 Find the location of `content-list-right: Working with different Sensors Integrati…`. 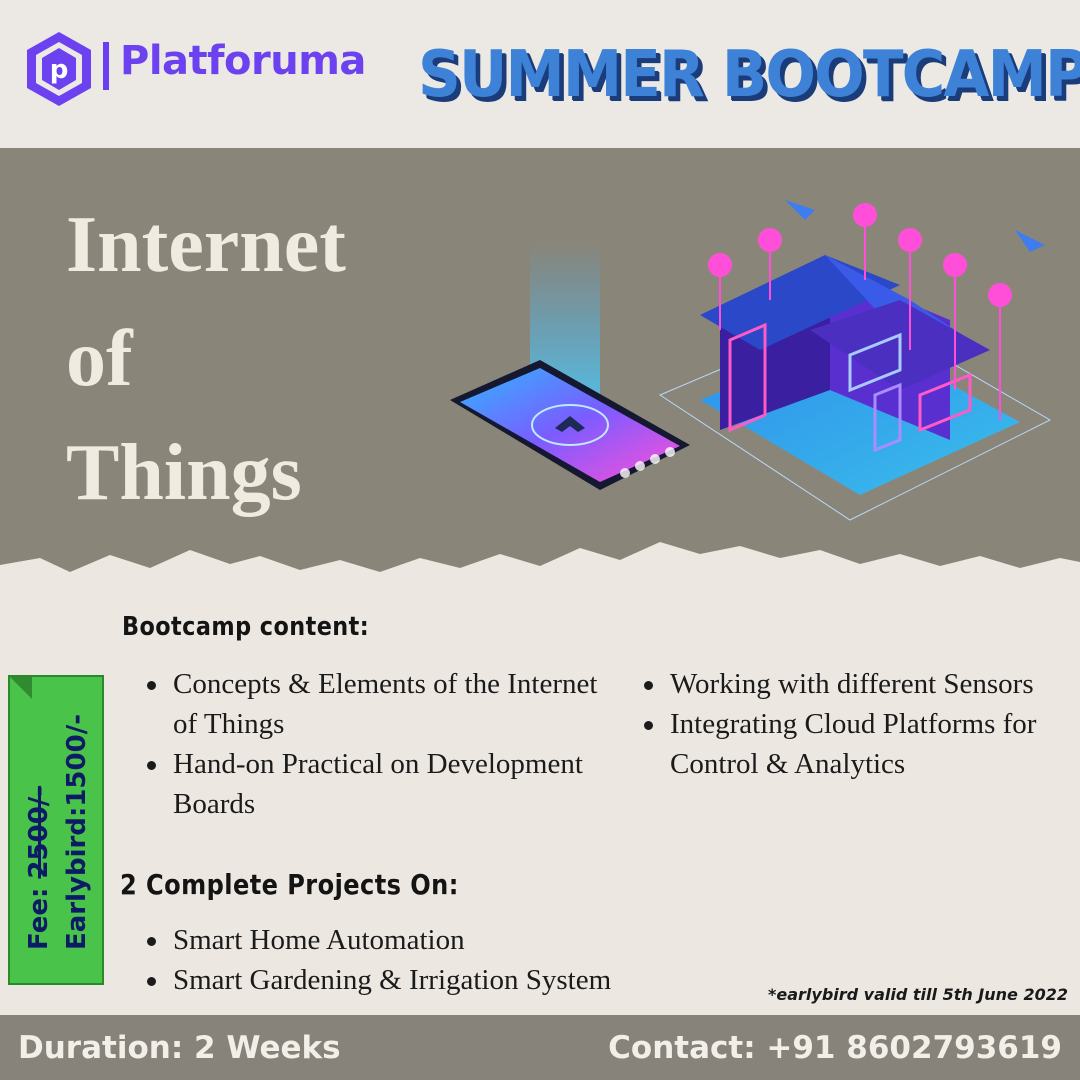

content-list-right: Working with different Sensors Integrati… is located at coordinates (852, 724).